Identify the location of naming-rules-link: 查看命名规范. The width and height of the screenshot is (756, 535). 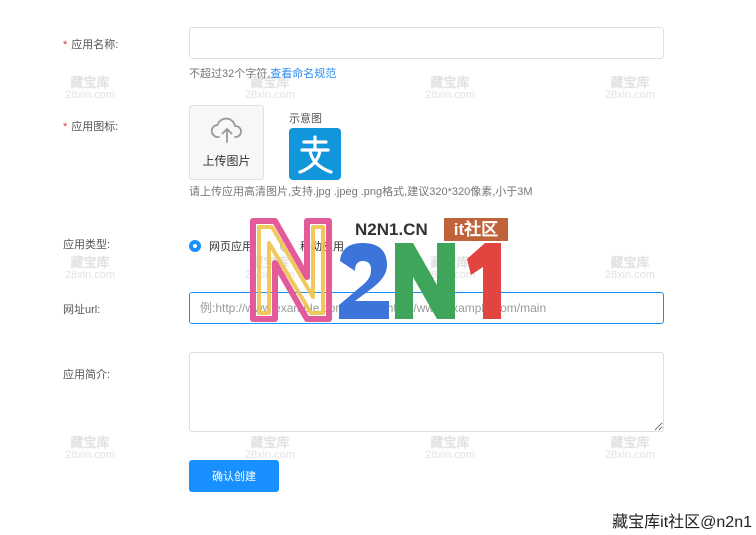
(303, 74).